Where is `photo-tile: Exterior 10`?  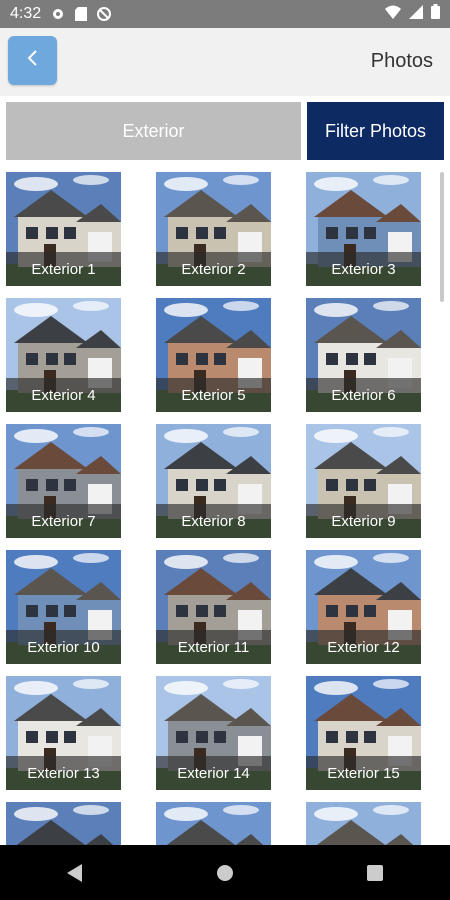
photo-tile: Exterior 10 is located at coordinates (63, 607).